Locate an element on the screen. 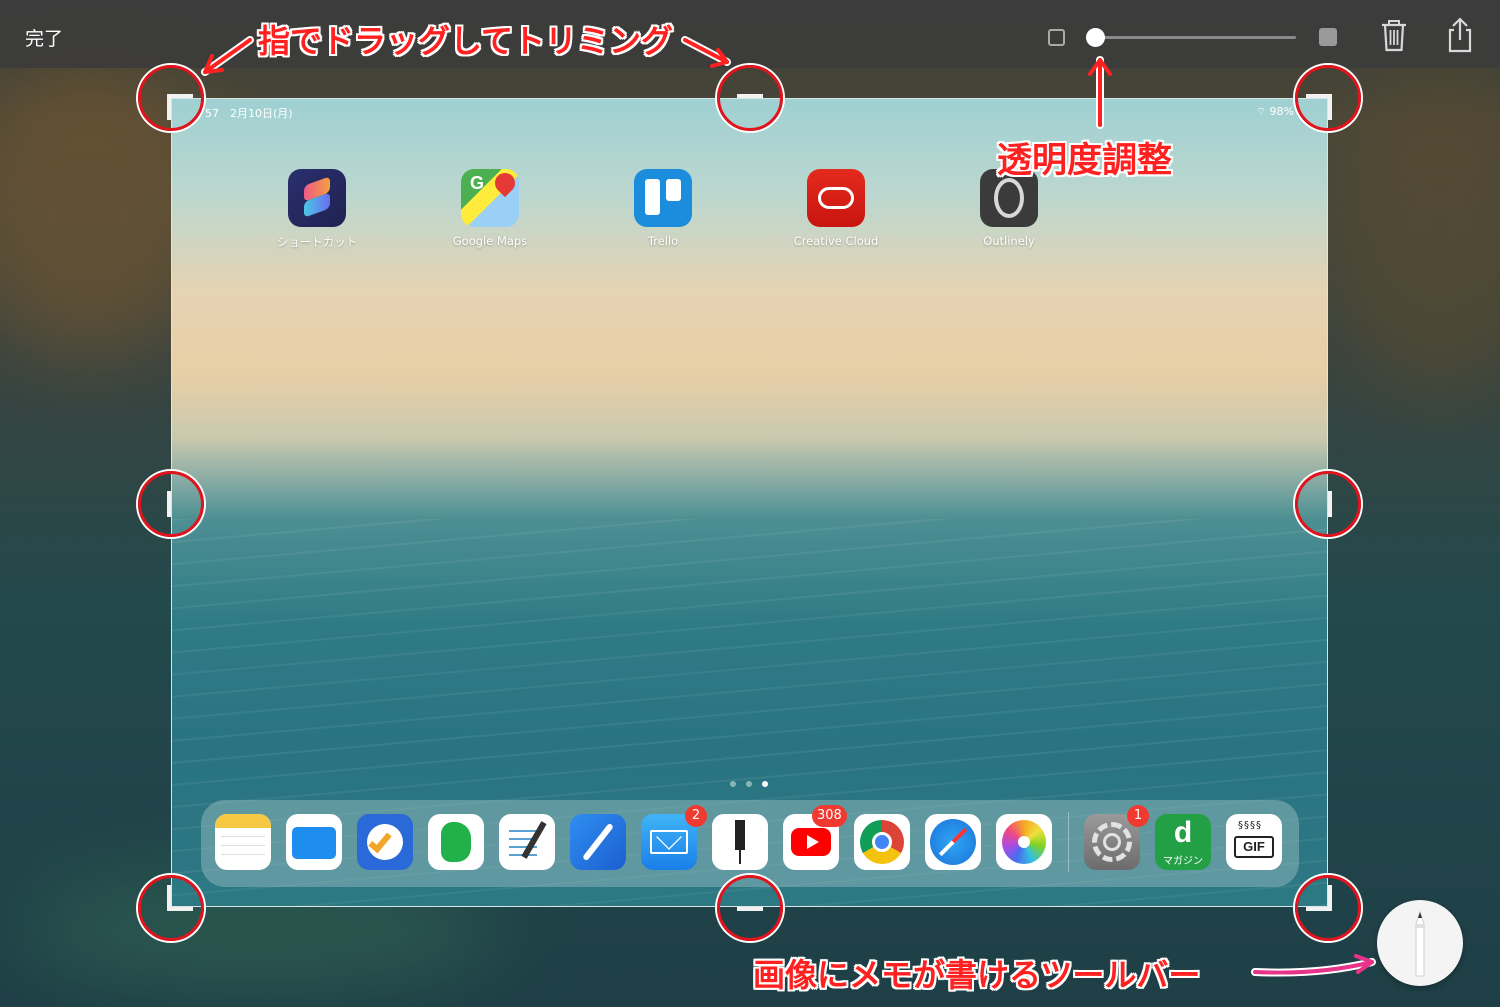 The width and height of the screenshot is (1500, 1007). evernote-icon is located at coordinates (456, 842).